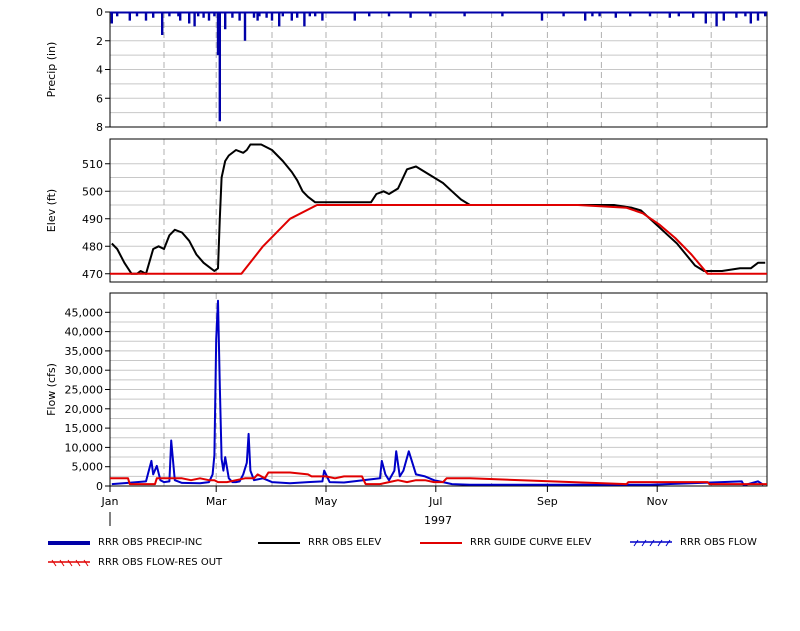 The image size is (800, 631). What do you see at coordinates (84, 312) in the screenshot?
I see `y-tick-label: 45,000` at bounding box center [84, 312].